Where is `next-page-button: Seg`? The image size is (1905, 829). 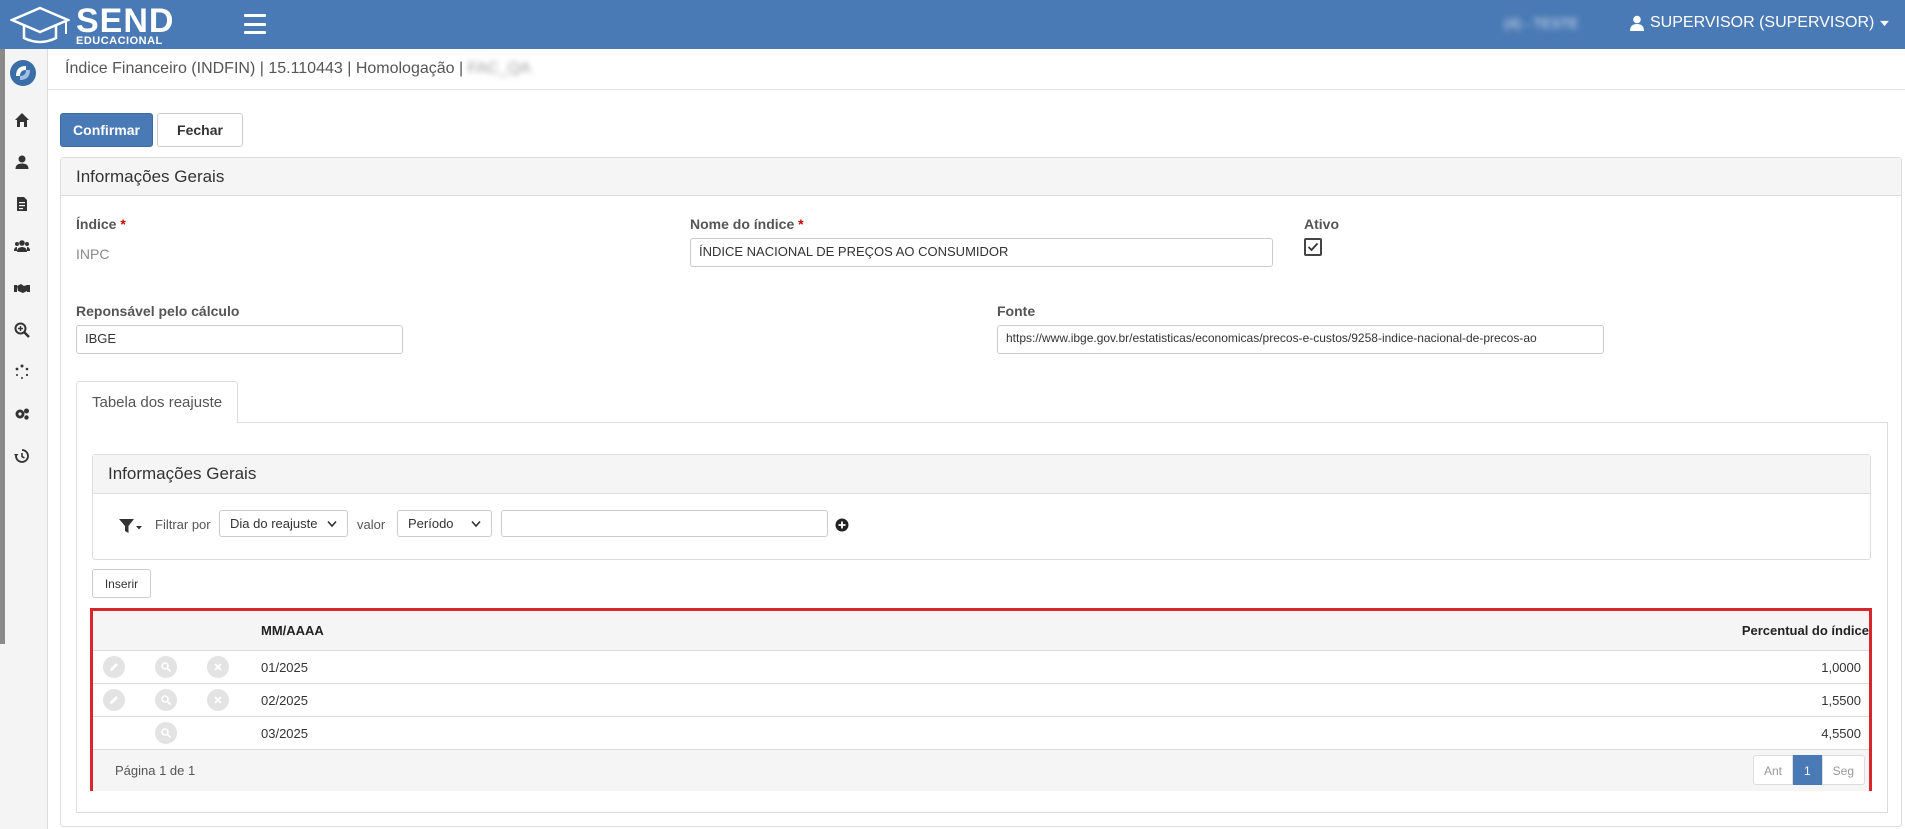
next-page-button: Seg is located at coordinates (1843, 770).